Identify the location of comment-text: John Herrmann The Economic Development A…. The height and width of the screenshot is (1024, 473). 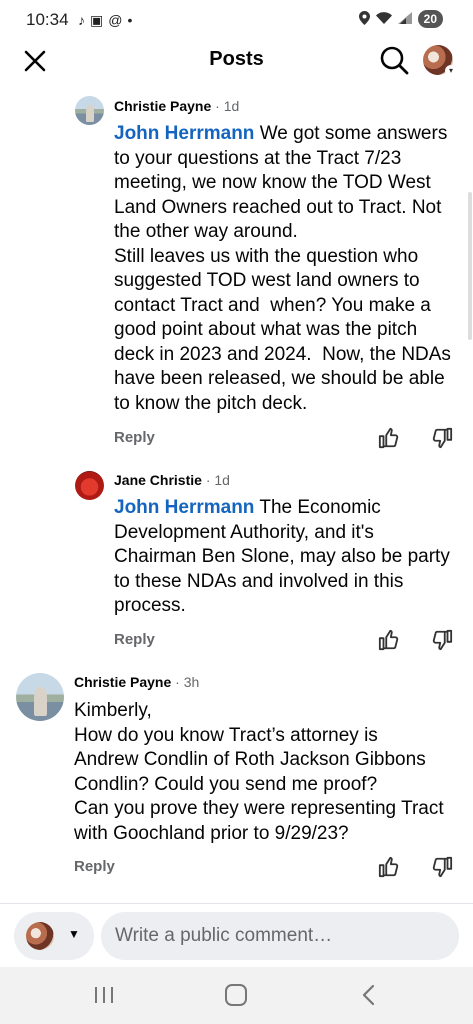
(289, 557).